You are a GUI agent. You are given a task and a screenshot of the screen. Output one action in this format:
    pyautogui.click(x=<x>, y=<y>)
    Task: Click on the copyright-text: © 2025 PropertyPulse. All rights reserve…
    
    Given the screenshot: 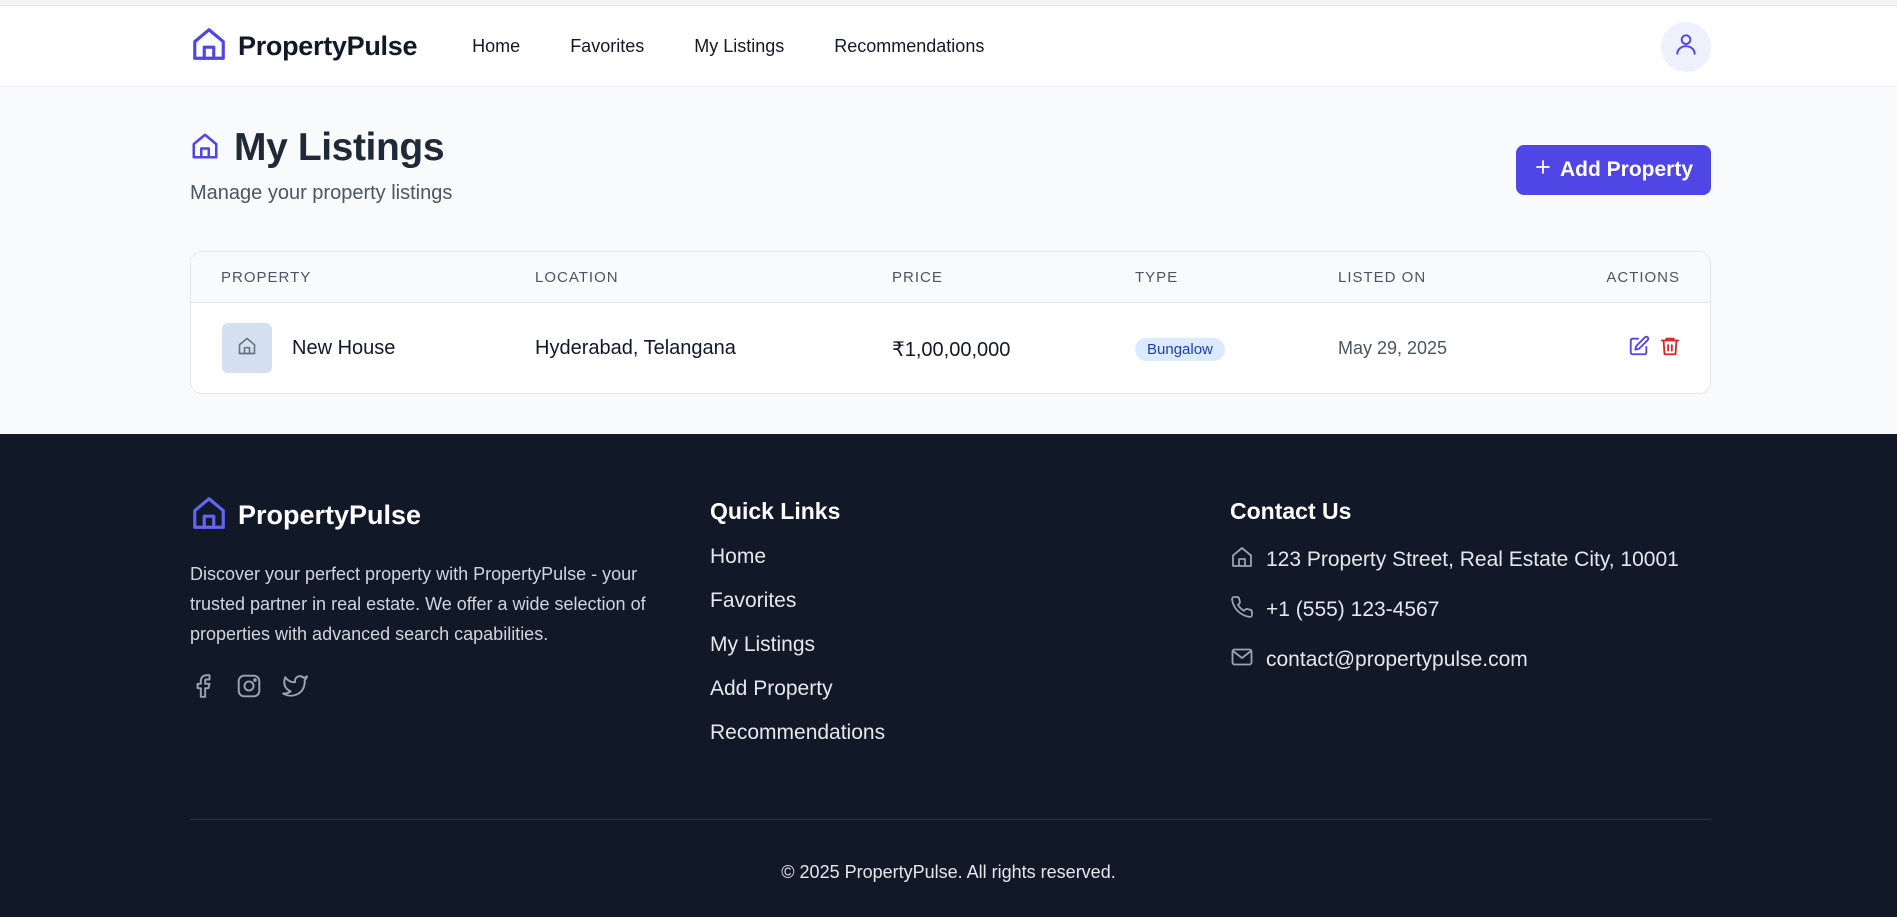 What is the action you would take?
    pyautogui.click(x=948, y=872)
    